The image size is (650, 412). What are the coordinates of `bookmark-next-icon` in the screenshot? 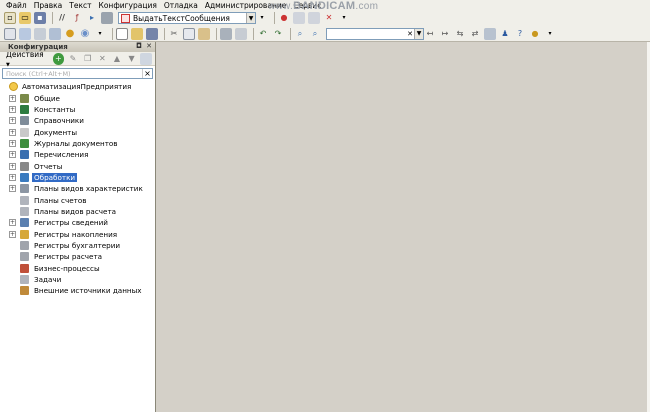 It's located at (314, 18).